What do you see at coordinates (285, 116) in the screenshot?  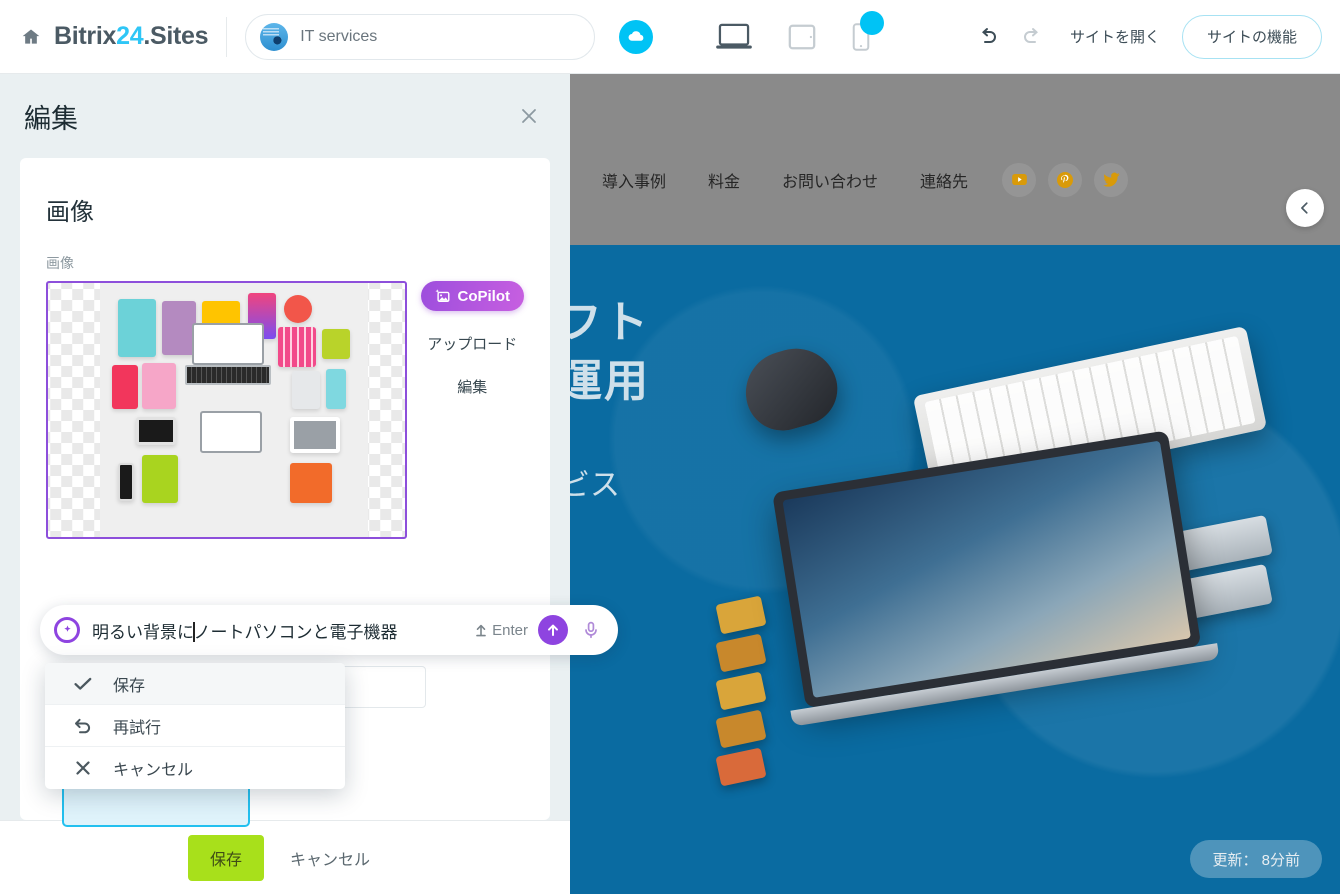 I see `edit-panel-header: 編集` at bounding box center [285, 116].